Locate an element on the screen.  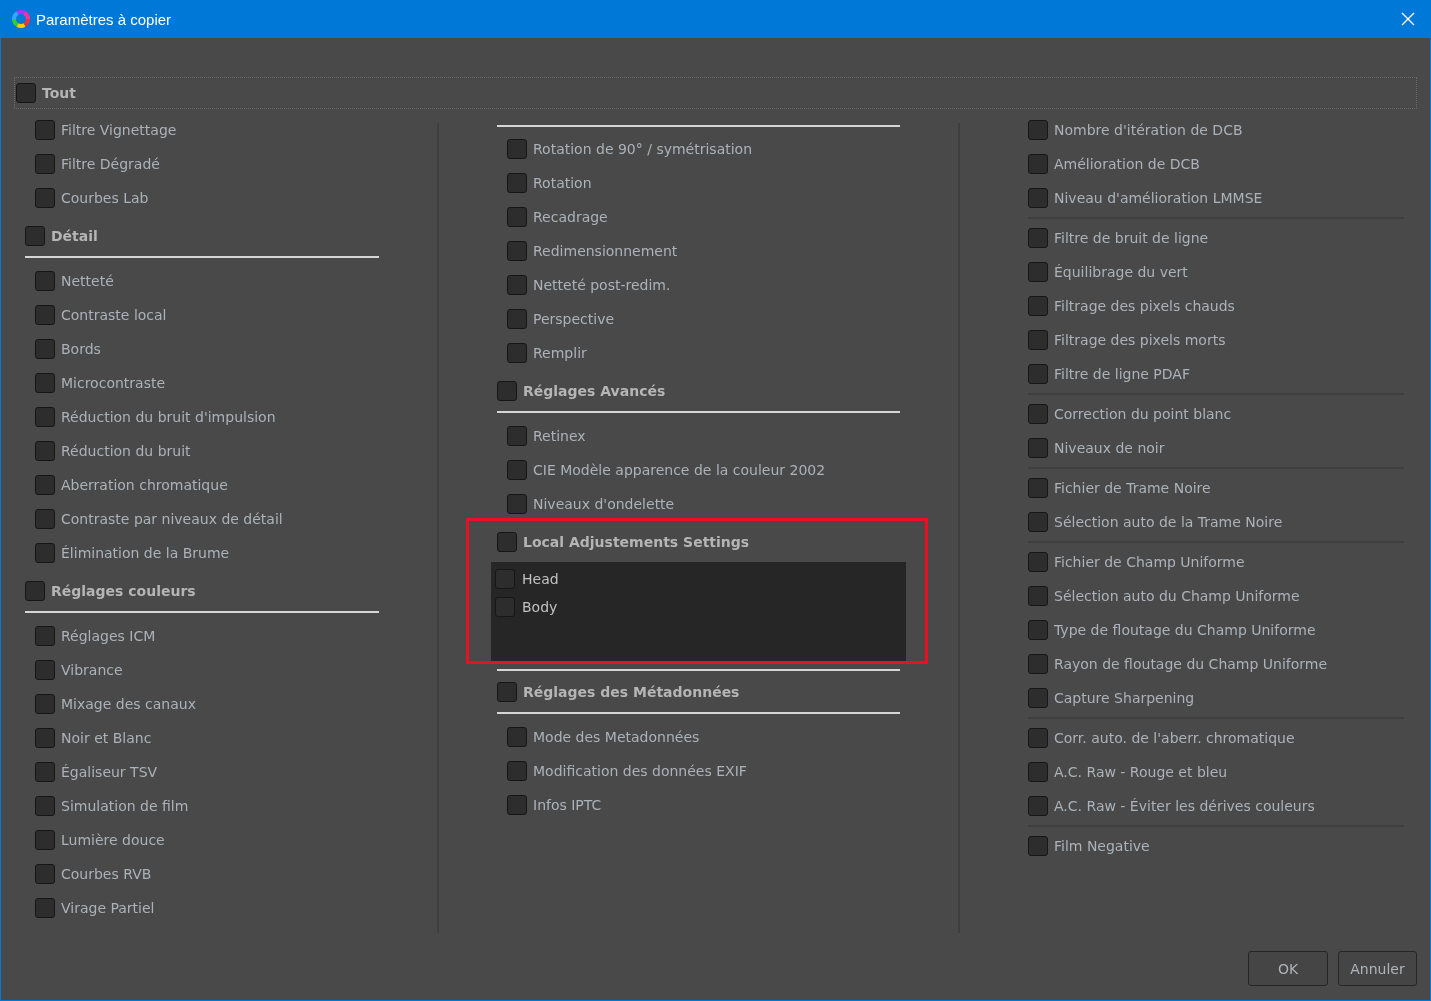
checkbox-label: Modification des données EXIF is located at coordinates (640, 771).